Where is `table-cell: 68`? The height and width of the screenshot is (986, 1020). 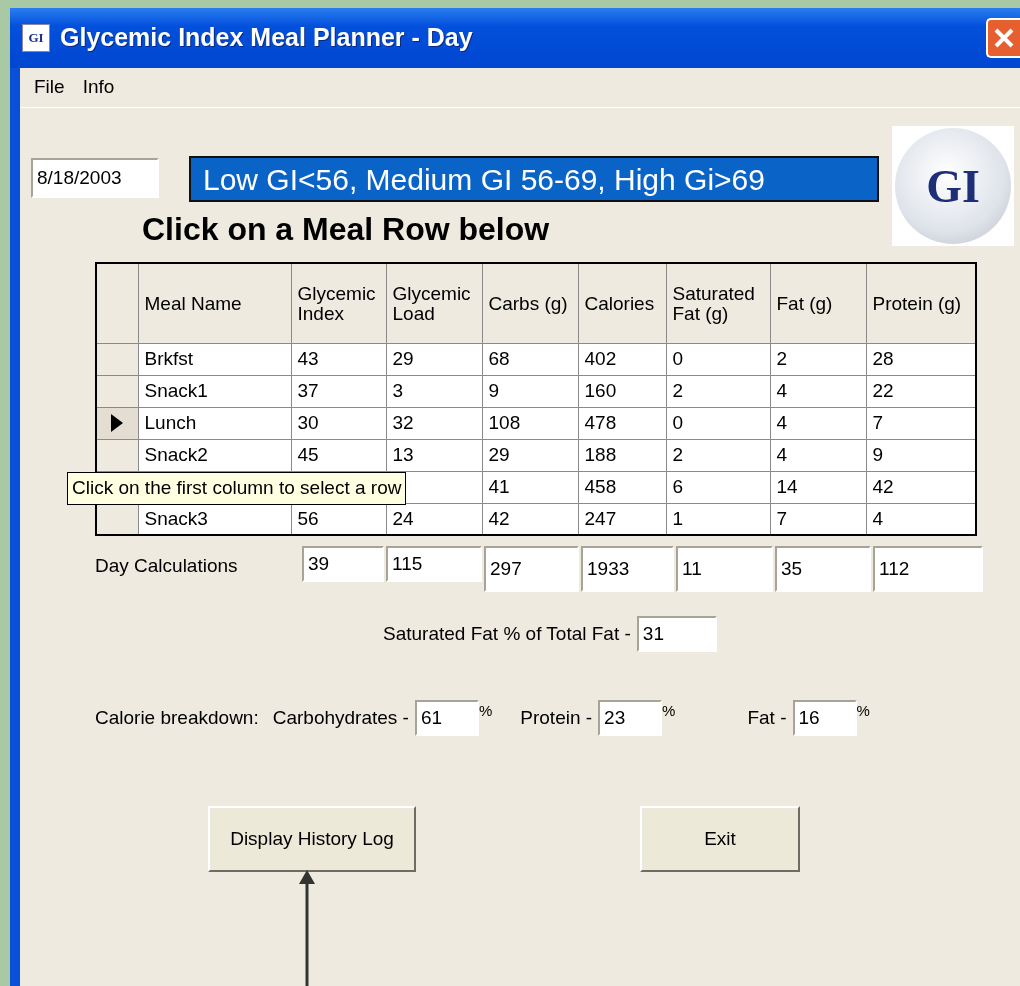 table-cell: 68 is located at coordinates (530, 359).